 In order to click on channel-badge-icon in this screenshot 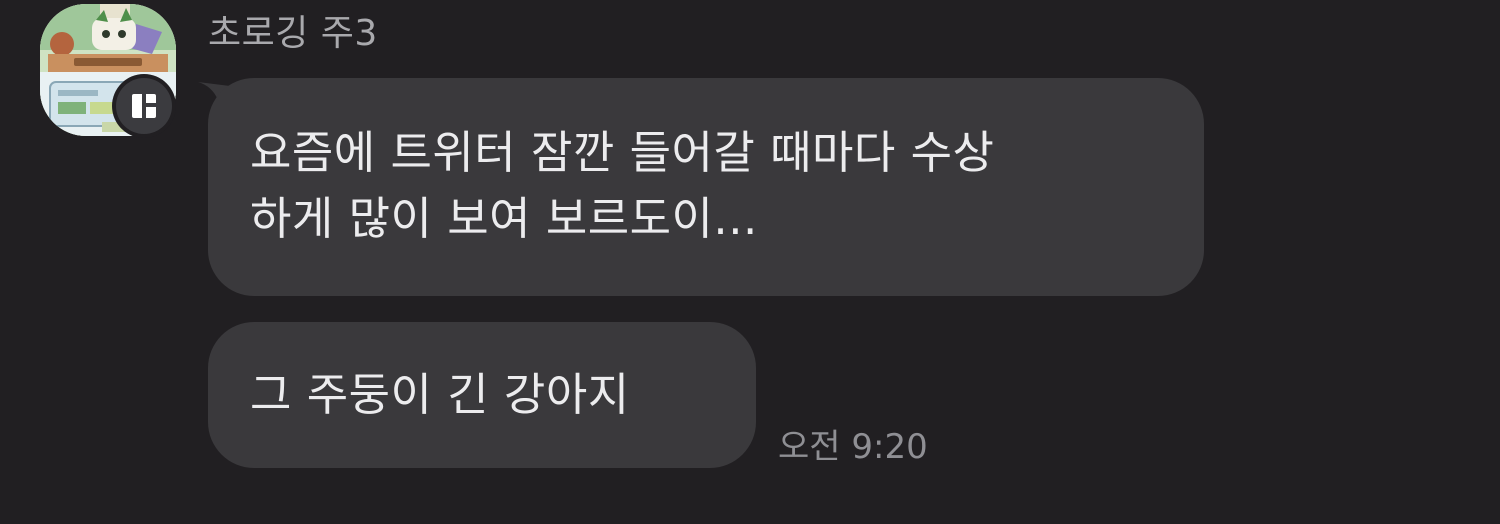, I will do `click(144, 106)`.